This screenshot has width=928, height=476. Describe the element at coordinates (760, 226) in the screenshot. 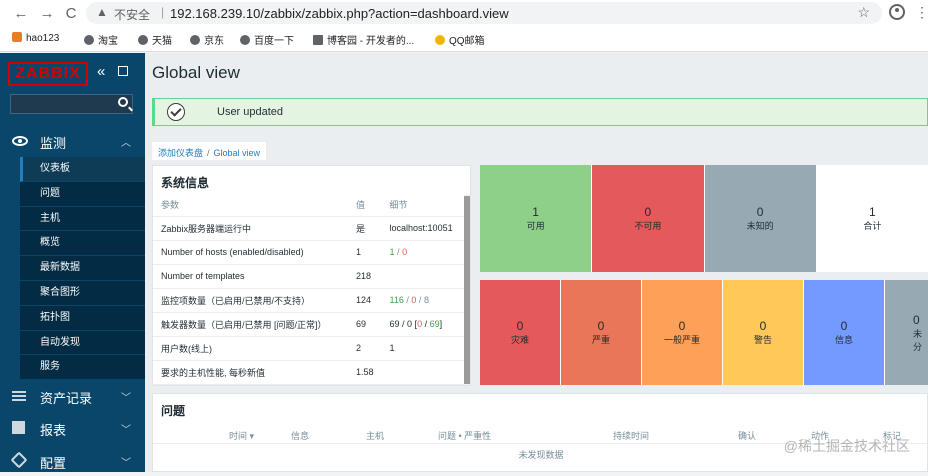

I see `host-status-label: 未知的` at that location.